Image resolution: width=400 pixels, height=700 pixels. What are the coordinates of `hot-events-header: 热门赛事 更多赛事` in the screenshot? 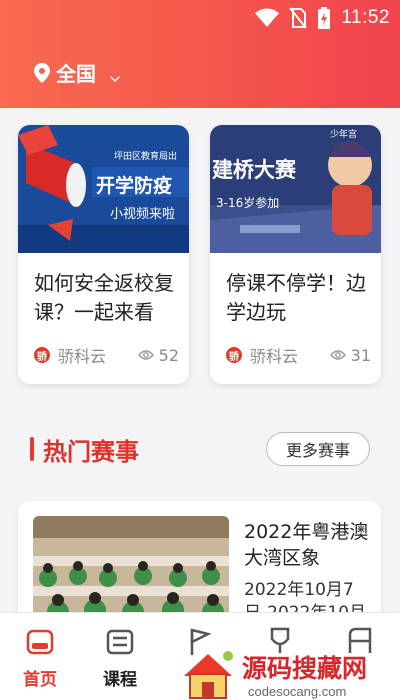 It's located at (200, 449).